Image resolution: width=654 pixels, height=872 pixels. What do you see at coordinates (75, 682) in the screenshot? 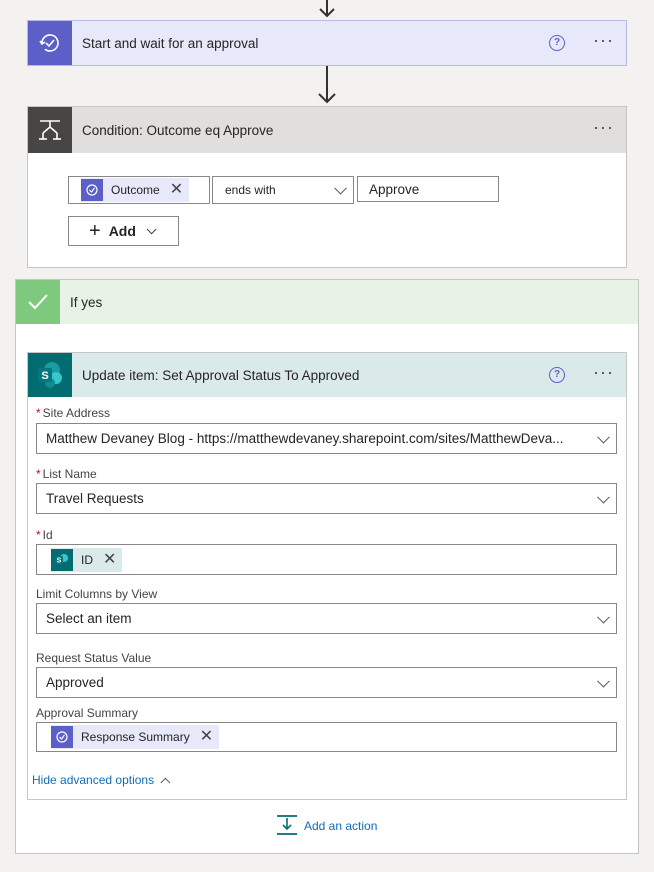
I see `request-status-value: Approved` at bounding box center [75, 682].